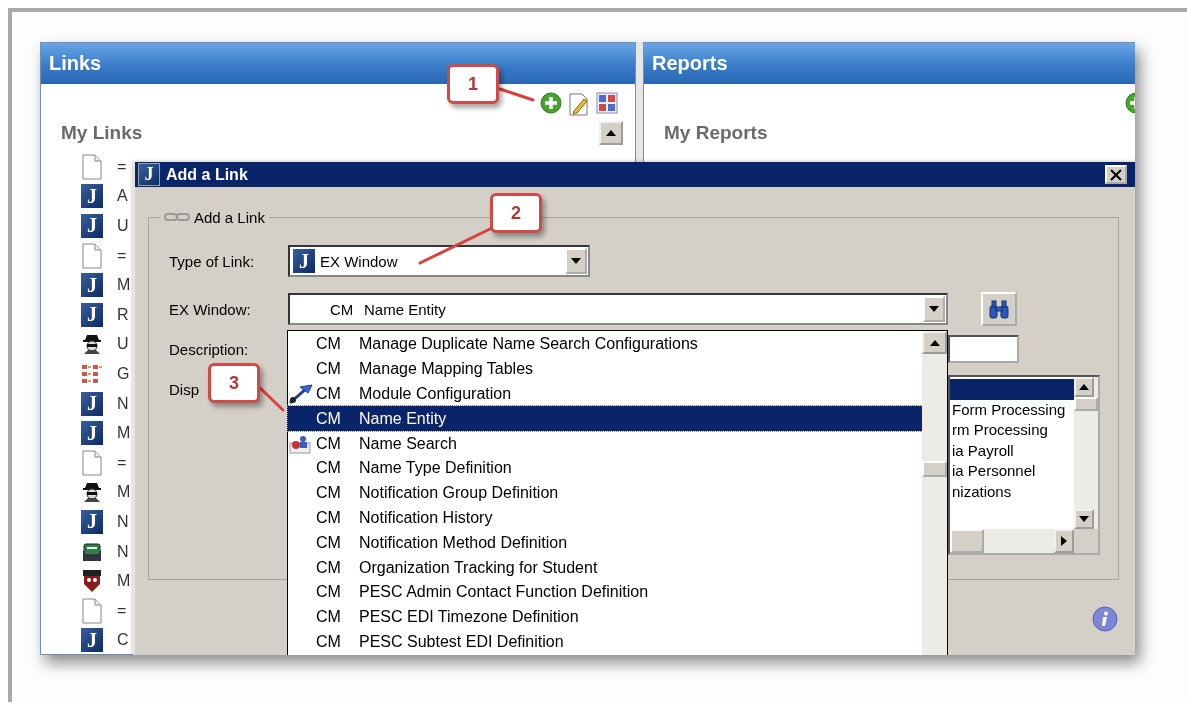 This screenshot has width=1187, height=706. I want to click on field-label: Description:, so click(209, 349).